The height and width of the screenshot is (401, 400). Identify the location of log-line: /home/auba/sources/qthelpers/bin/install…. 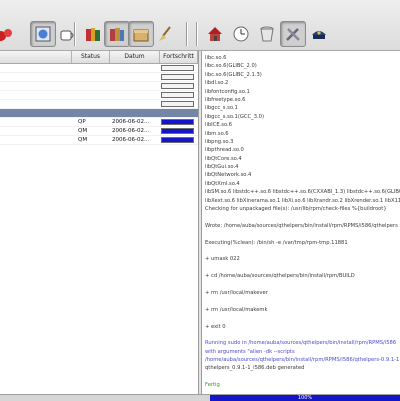
(302, 360).